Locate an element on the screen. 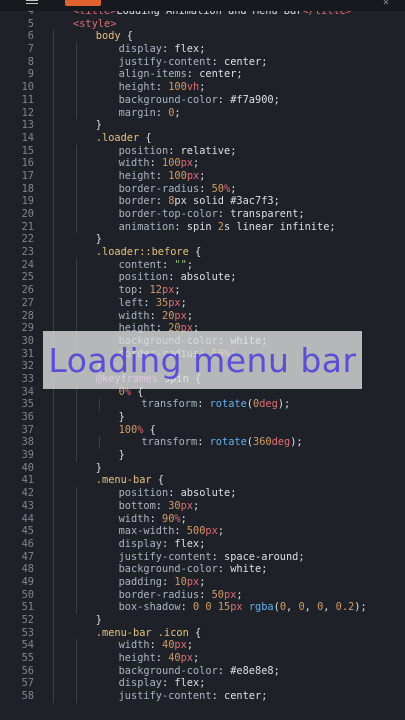  code-line: 54 width: 40px; is located at coordinates (202, 646).